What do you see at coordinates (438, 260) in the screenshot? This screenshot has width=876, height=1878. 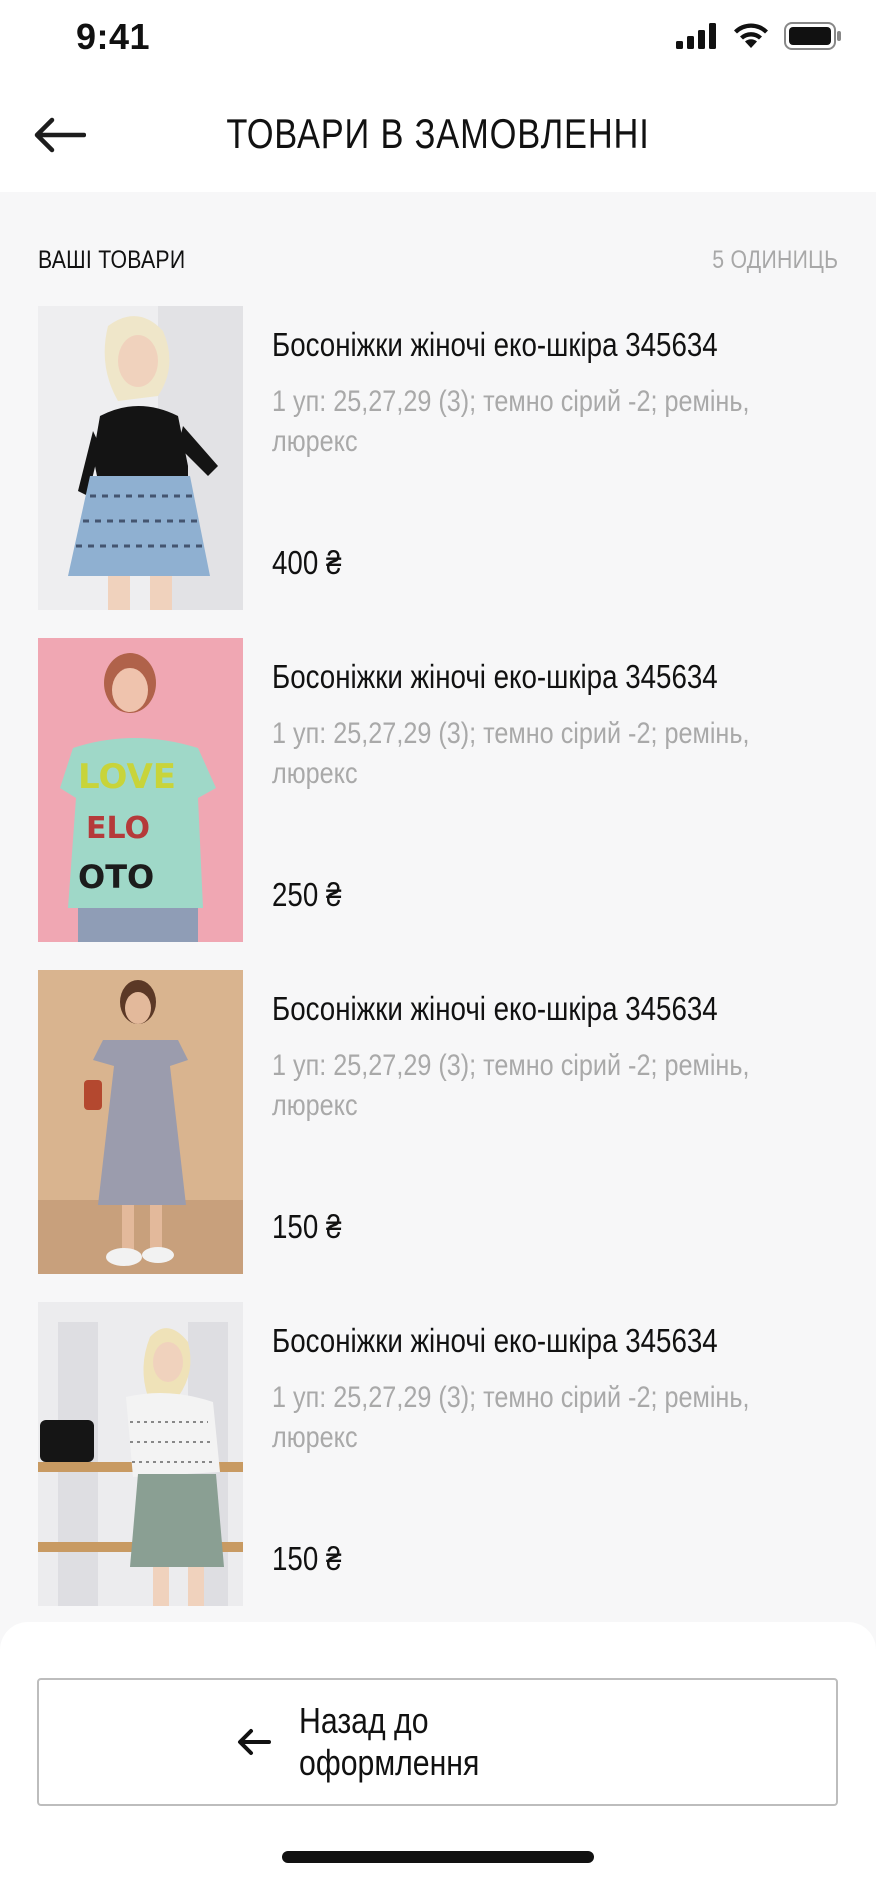 I see `items-section-header: ВАШІ ТОВАРИ 5 ОДИНИЦЬ` at bounding box center [438, 260].